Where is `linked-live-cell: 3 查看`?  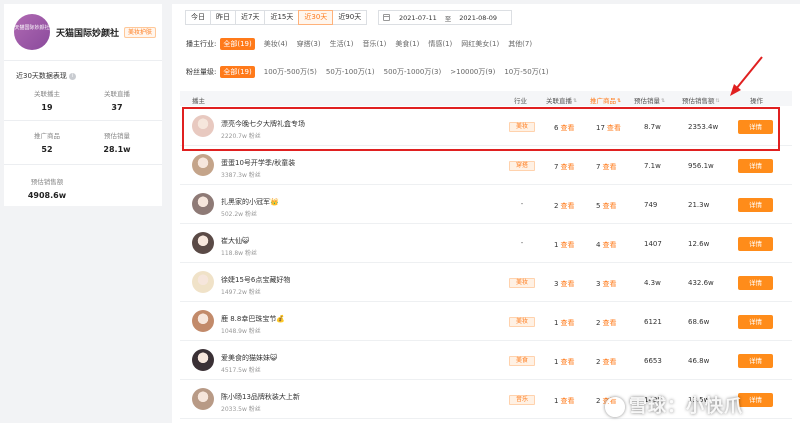
linked-live-cell: 3 查看 is located at coordinates (564, 284).